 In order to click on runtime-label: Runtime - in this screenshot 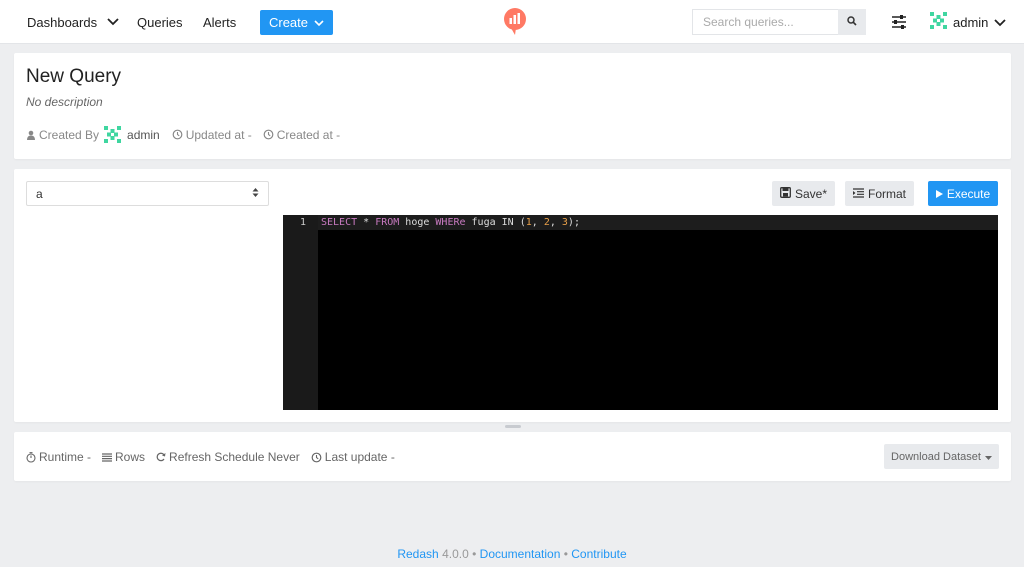, I will do `click(65, 457)`.